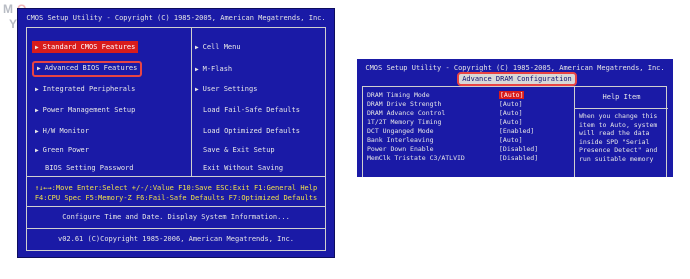  I want to click on setting-value-dram-advance-control: [Auto], so click(510, 113).